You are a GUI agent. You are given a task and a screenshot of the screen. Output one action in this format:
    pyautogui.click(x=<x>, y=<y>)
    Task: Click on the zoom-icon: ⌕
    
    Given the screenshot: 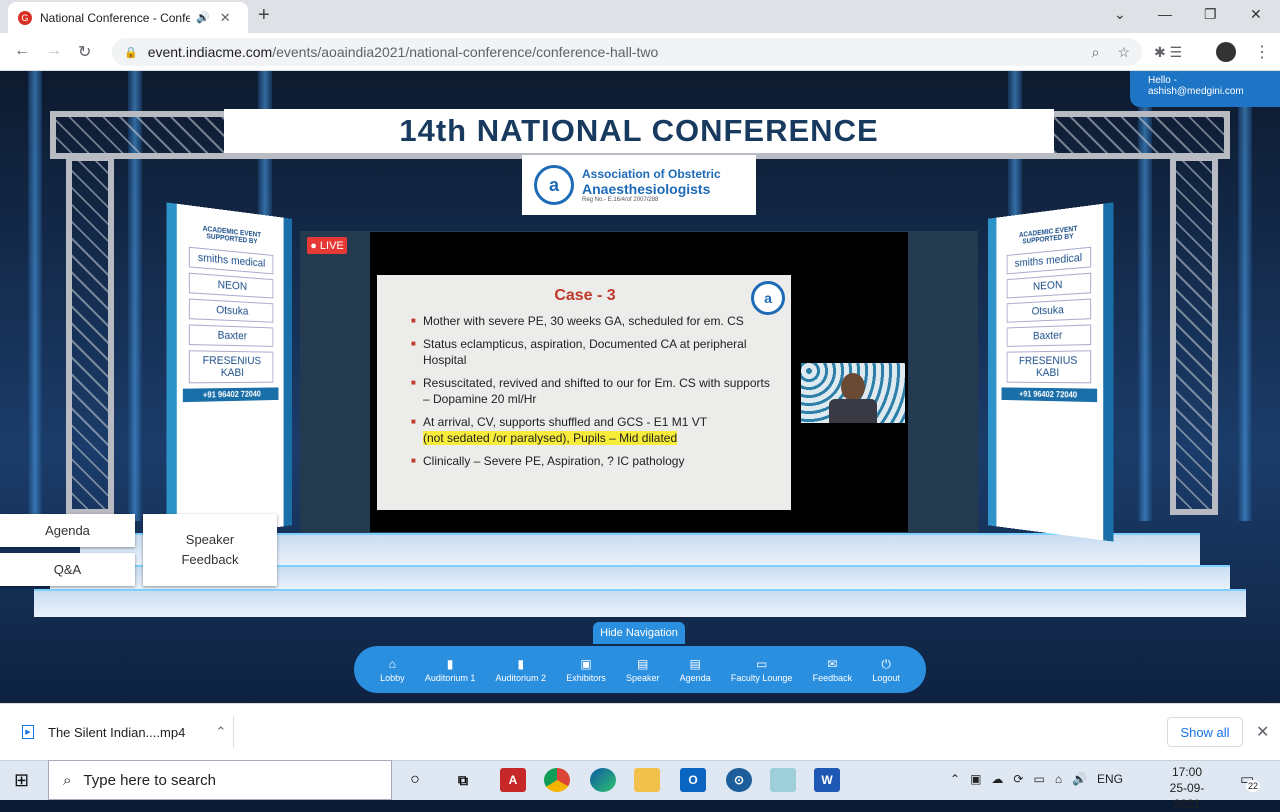 What is the action you would take?
    pyautogui.click(x=1096, y=52)
    